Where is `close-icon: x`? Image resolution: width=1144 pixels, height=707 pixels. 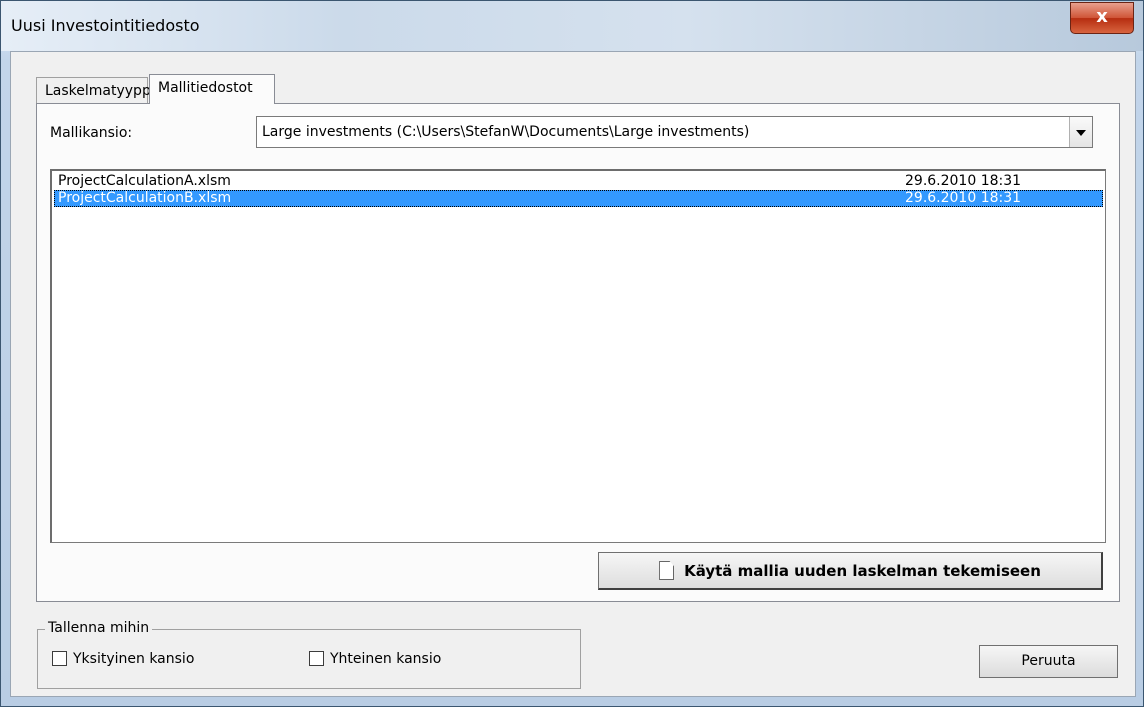 close-icon: x is located at coordinates (1102, 16).